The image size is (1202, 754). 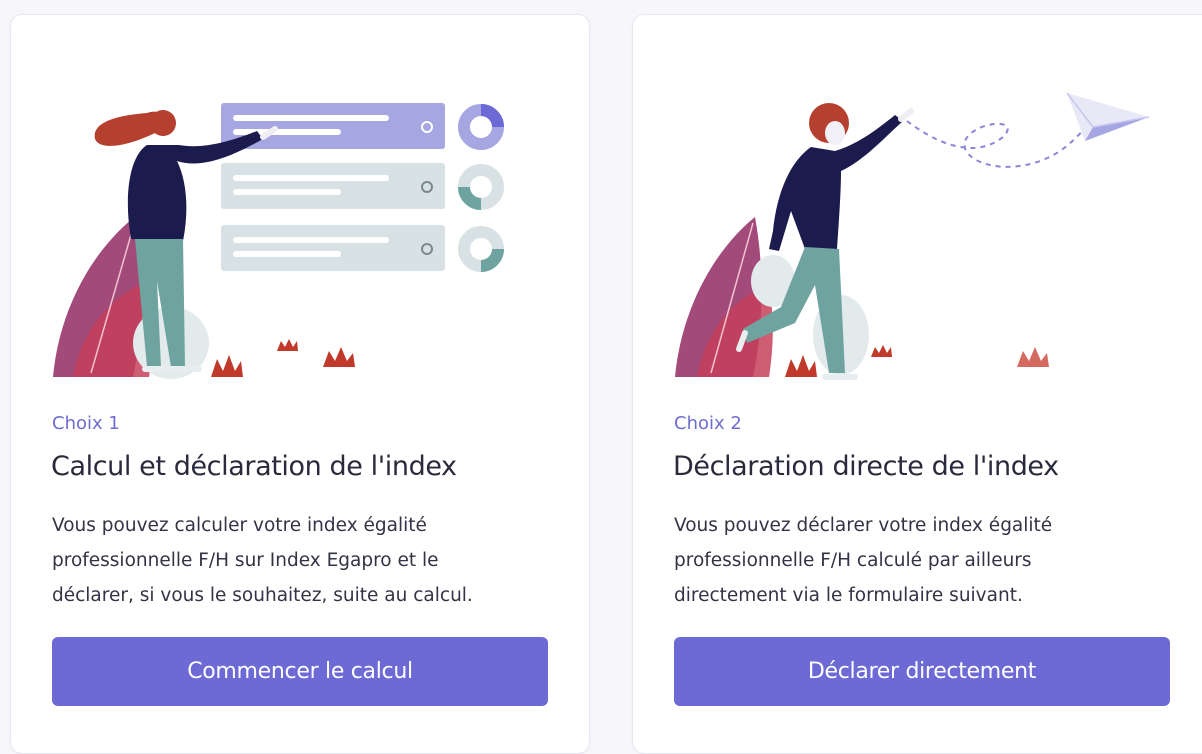 I want to click on declare-directly-button: Déclarer directement, so click(x=922, y=671).